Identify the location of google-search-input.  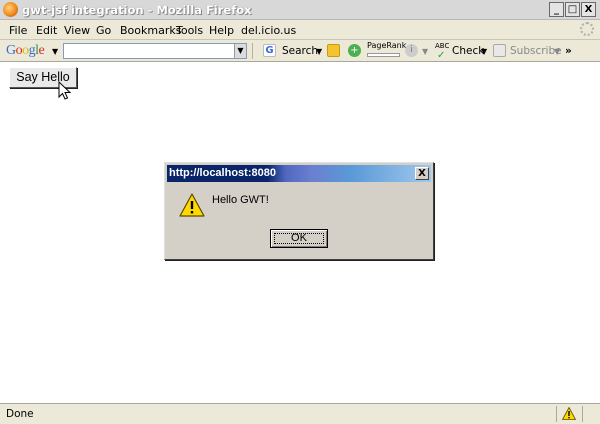
(155, 51).